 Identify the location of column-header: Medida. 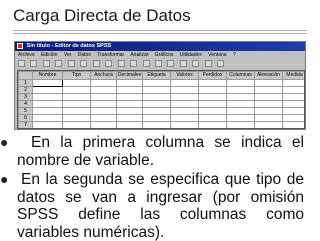
(293, 75).